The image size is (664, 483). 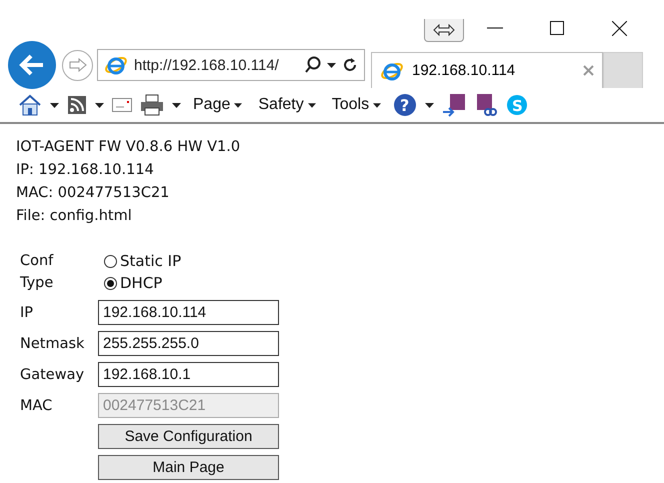 I want to click on field-label: Netmask, so click(x=53, y=344).